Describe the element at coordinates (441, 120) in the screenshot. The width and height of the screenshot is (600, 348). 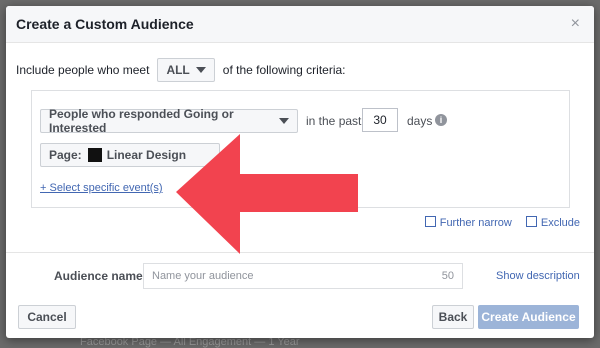
I see `info-icon: i` at that location.